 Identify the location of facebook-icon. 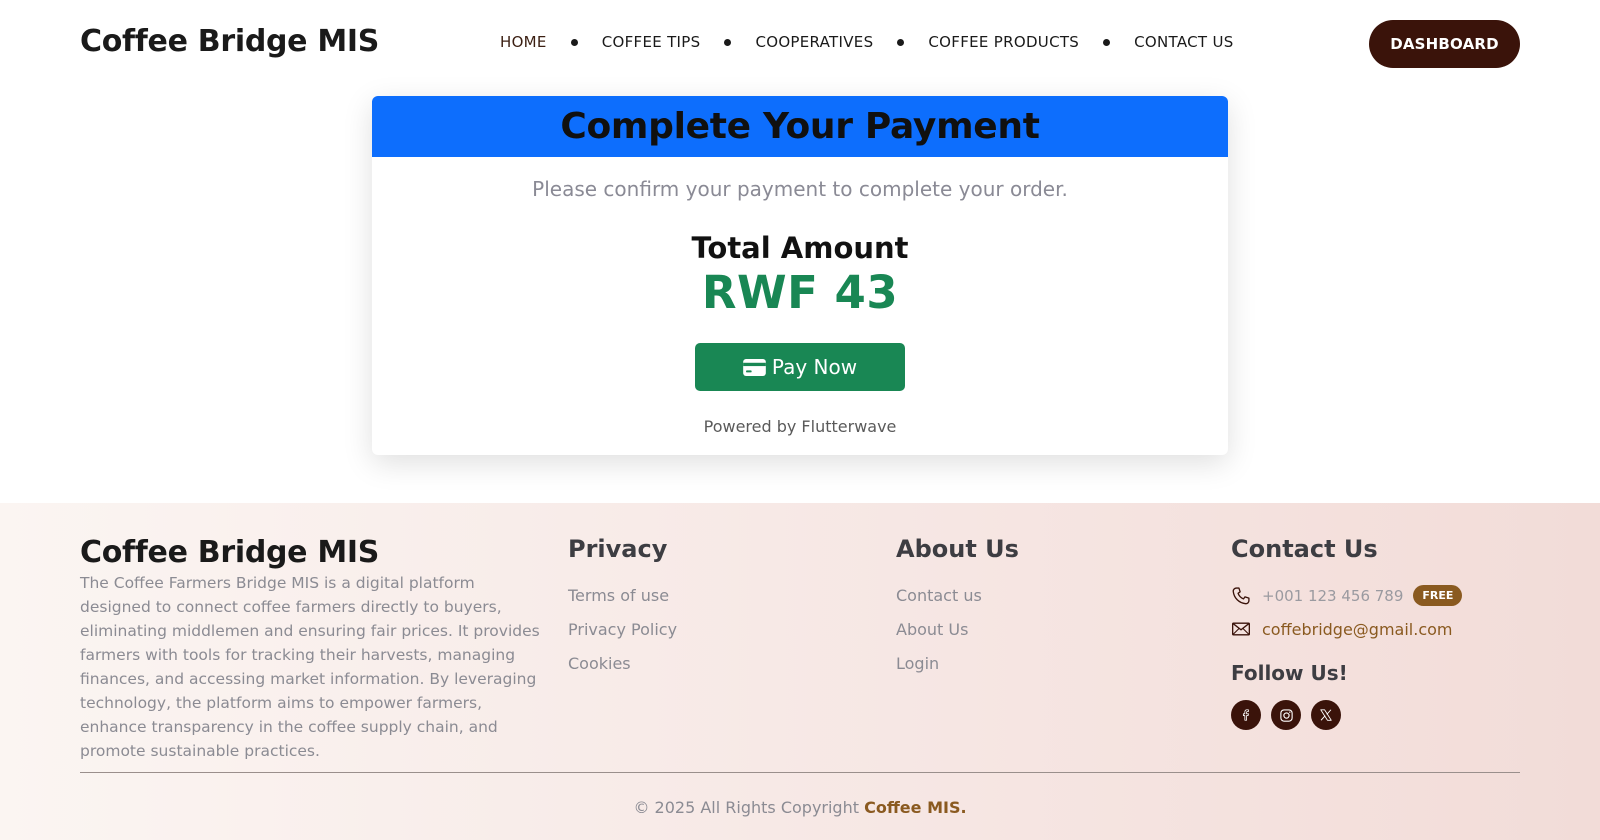
(1246, 715).